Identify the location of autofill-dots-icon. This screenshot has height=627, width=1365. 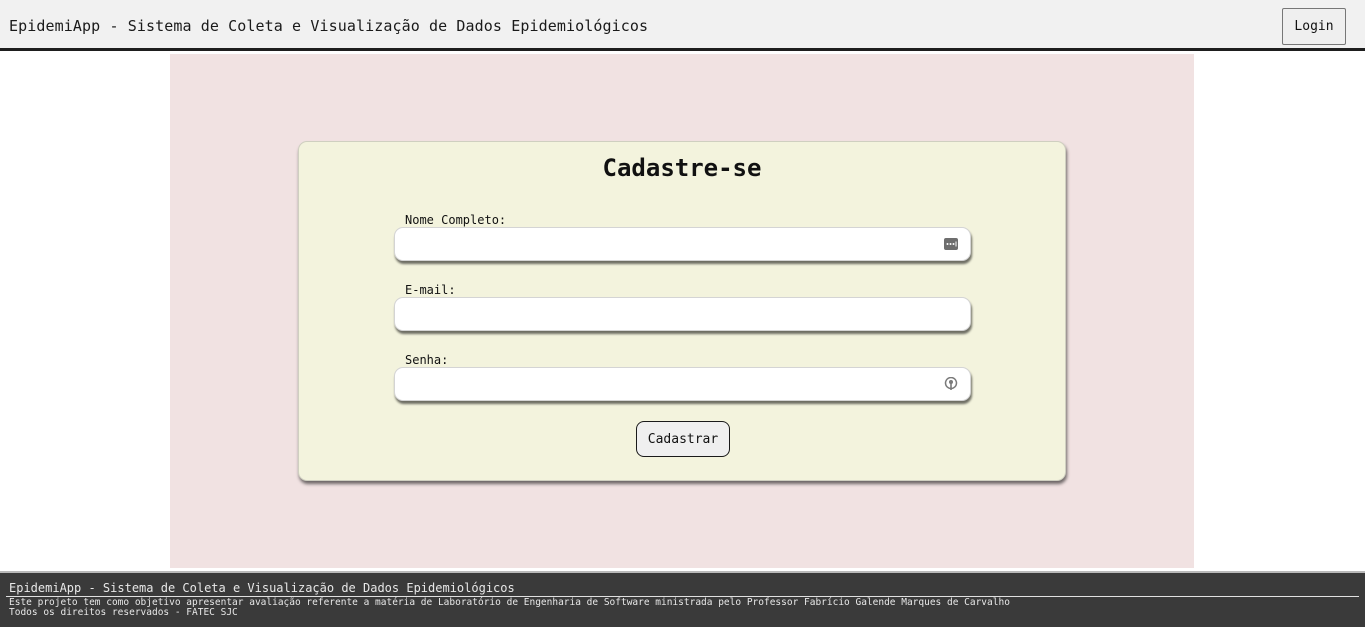
(951, 244).